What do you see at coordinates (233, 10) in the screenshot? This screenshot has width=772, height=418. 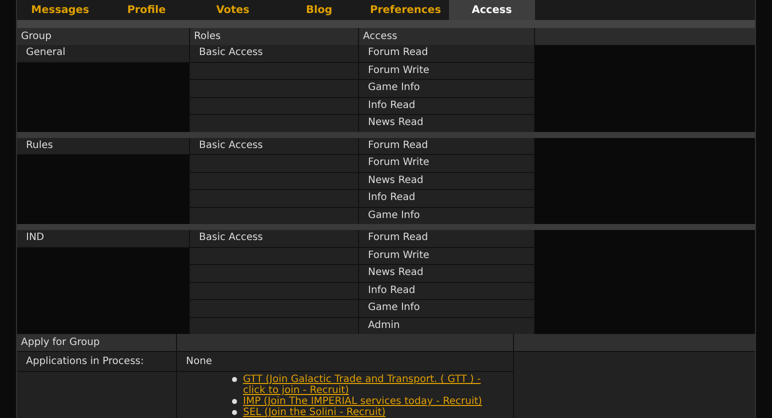 I see `tab: Votes` at bounding box center [233, 10].